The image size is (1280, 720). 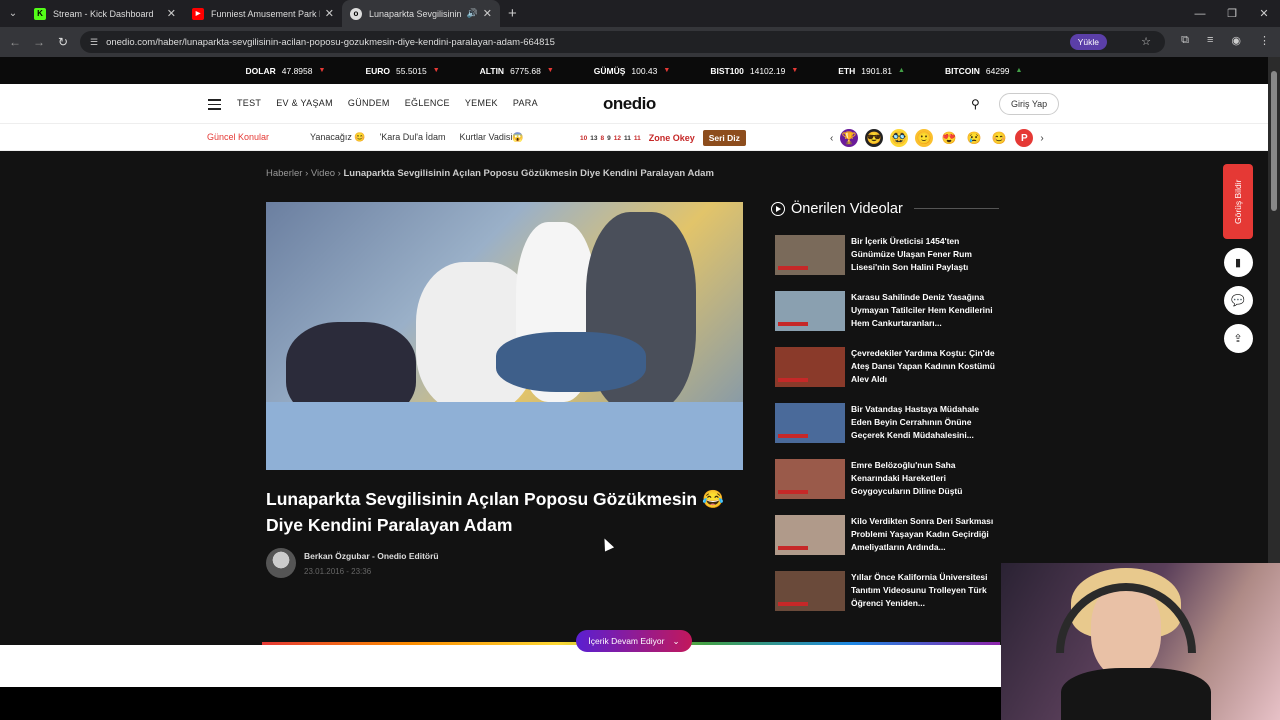 I want to click on nav-item-para: PARA, so click(x=525, y=103).